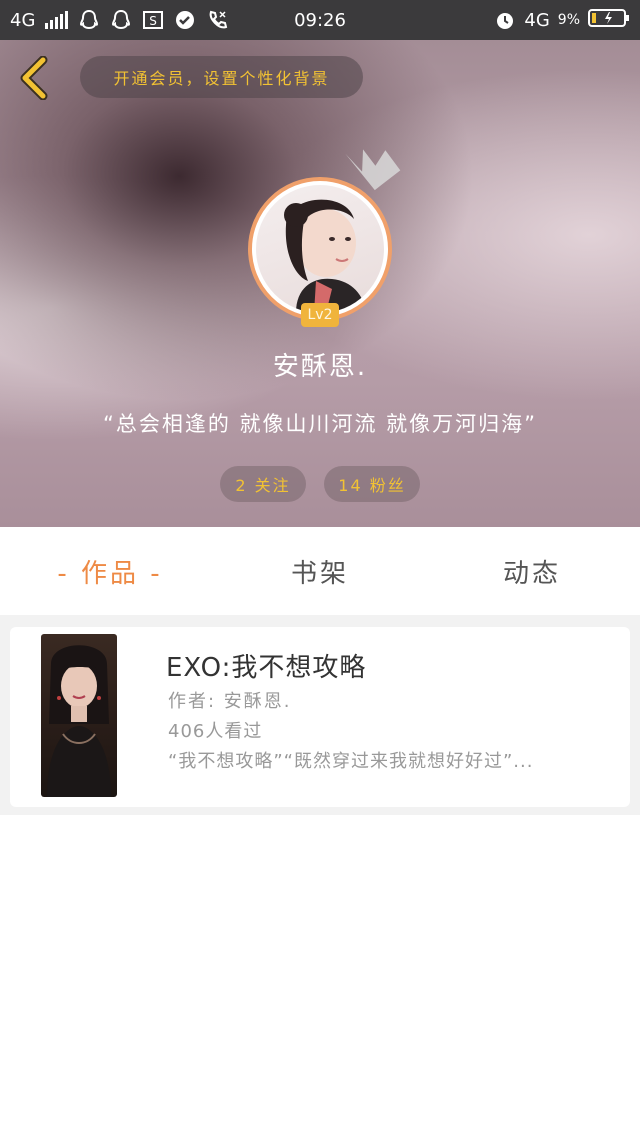  I want to click on avatar-image, so click(320, 249).